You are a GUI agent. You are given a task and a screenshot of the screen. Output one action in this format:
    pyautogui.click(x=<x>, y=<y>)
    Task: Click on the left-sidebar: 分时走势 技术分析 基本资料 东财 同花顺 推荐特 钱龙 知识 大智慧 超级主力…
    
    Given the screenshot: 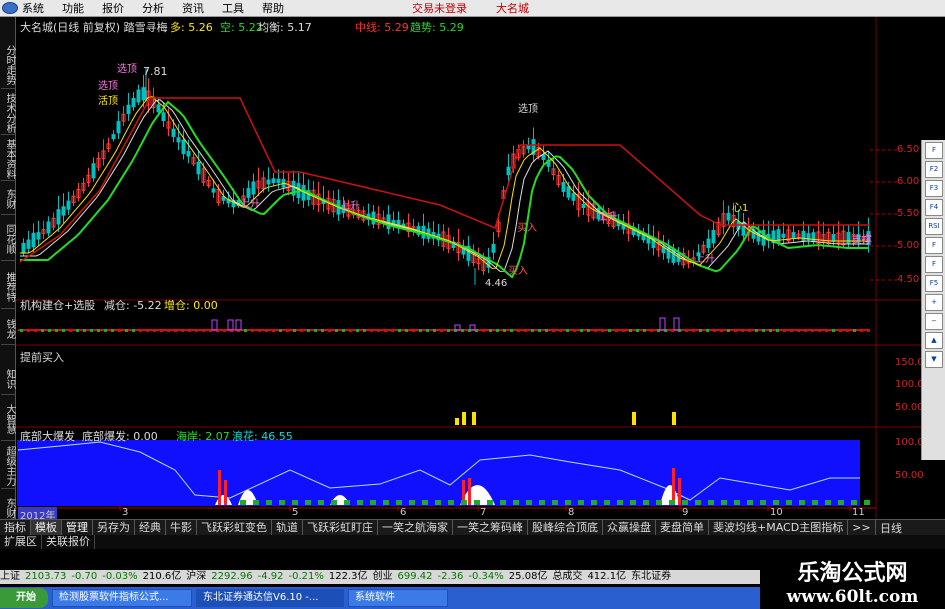 What is the action you would take?
    pyautogui.click(x=8, y=277)
    